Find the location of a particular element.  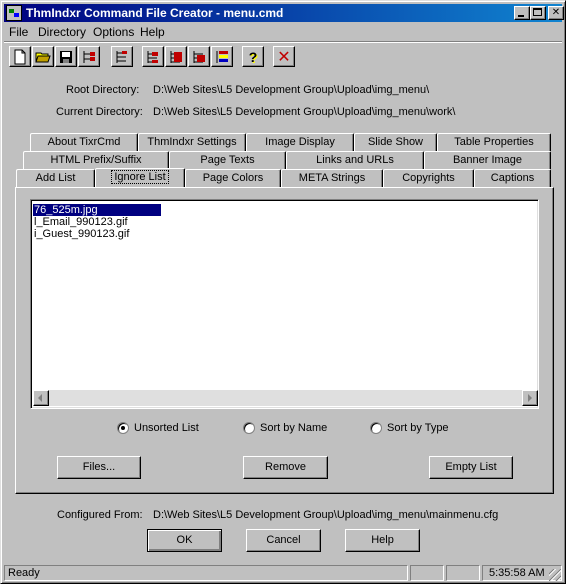

list-red-icon is located at coordinates (176, 56).